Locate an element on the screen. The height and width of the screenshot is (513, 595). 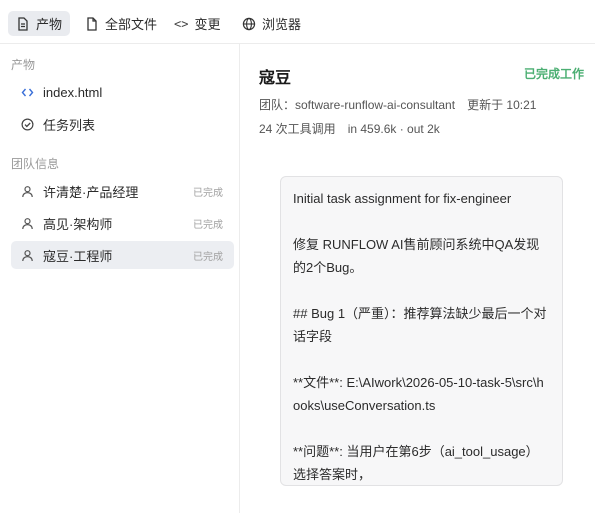
updated-time: 更新于 10:21 is located at coordinates (502, 105).